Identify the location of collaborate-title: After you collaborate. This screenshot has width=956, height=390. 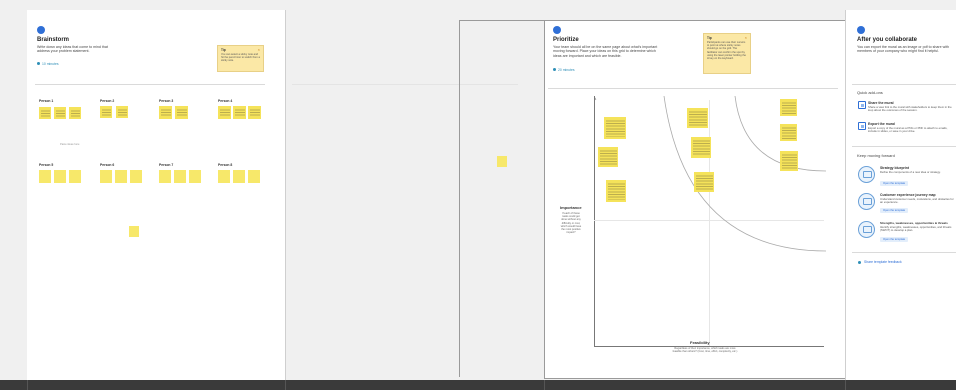
(887, 40).